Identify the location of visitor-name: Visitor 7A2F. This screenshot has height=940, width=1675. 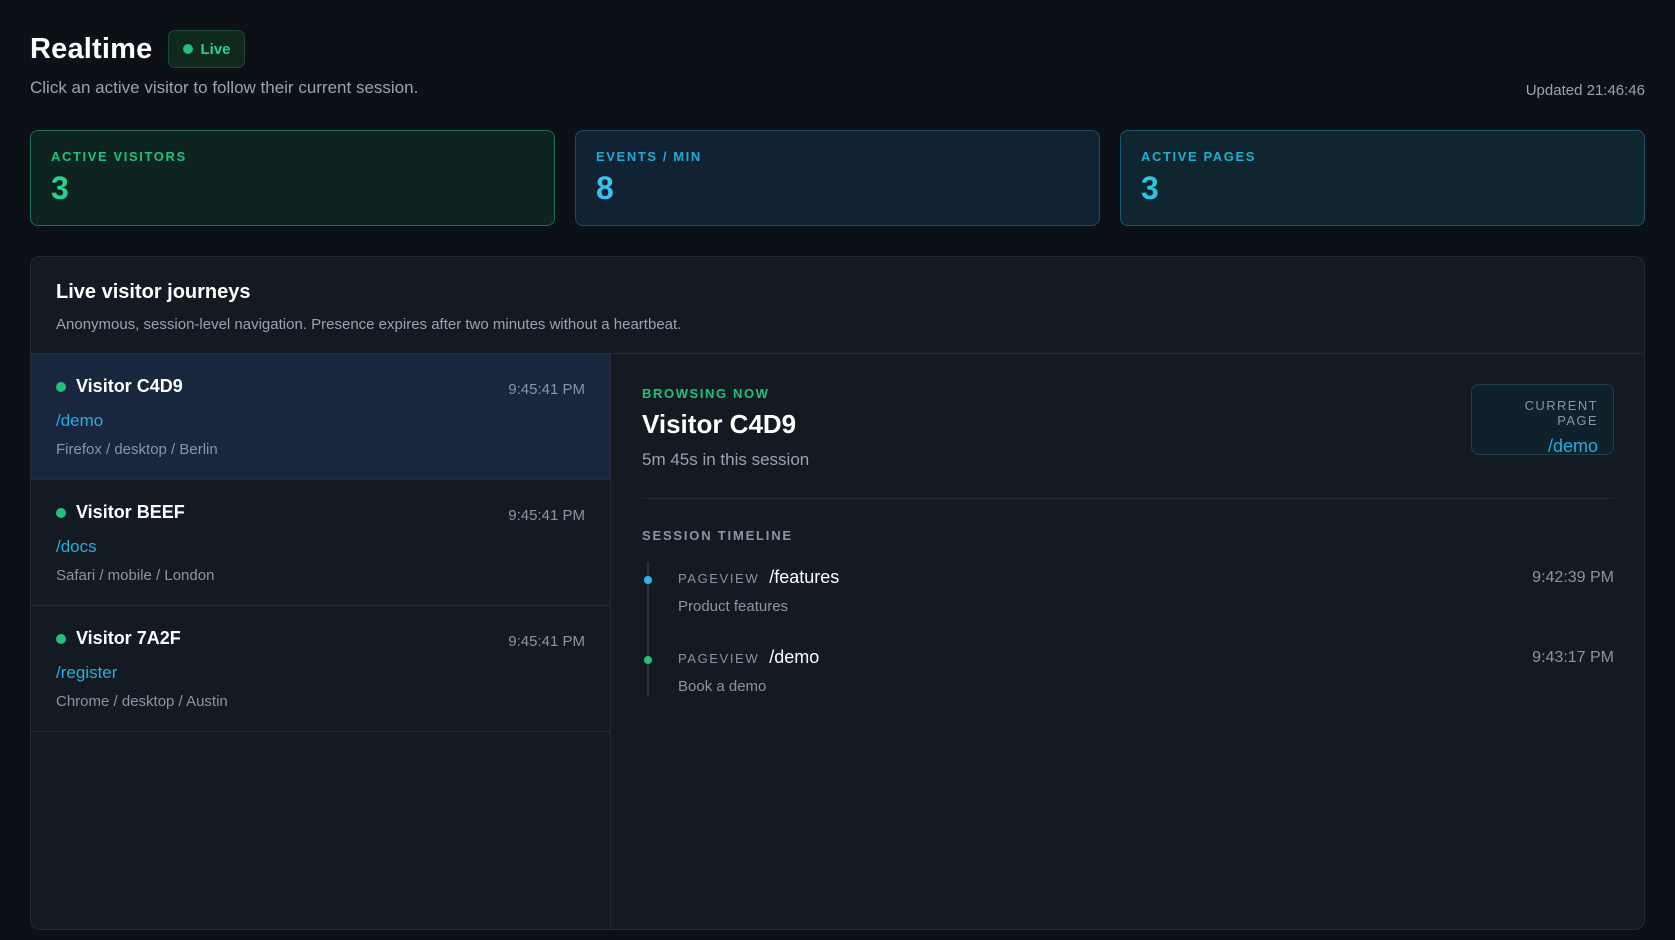
(128, 638).